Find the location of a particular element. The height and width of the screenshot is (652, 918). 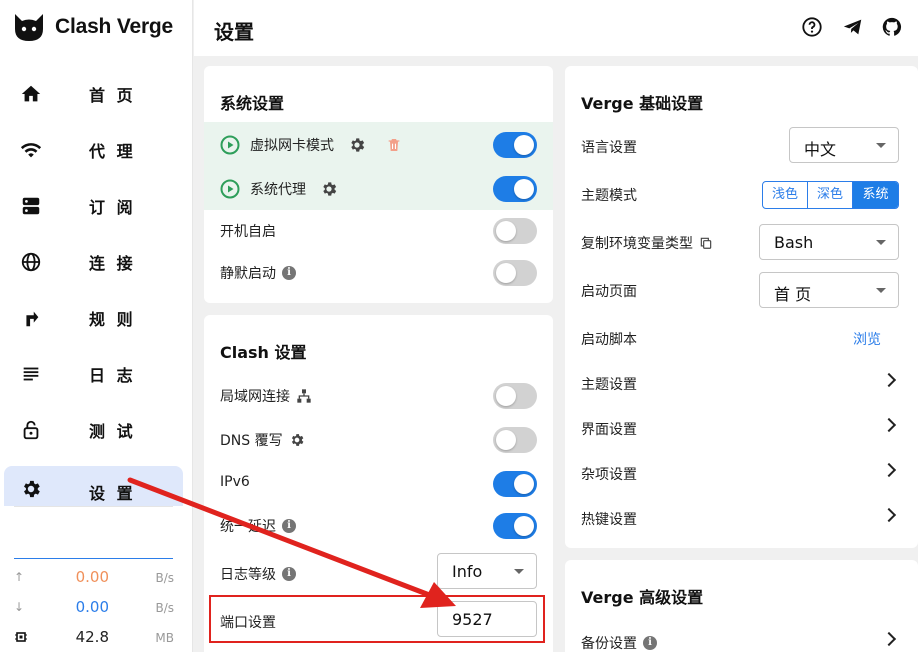

language-value: 中文 is located at coordinates (820, 149).